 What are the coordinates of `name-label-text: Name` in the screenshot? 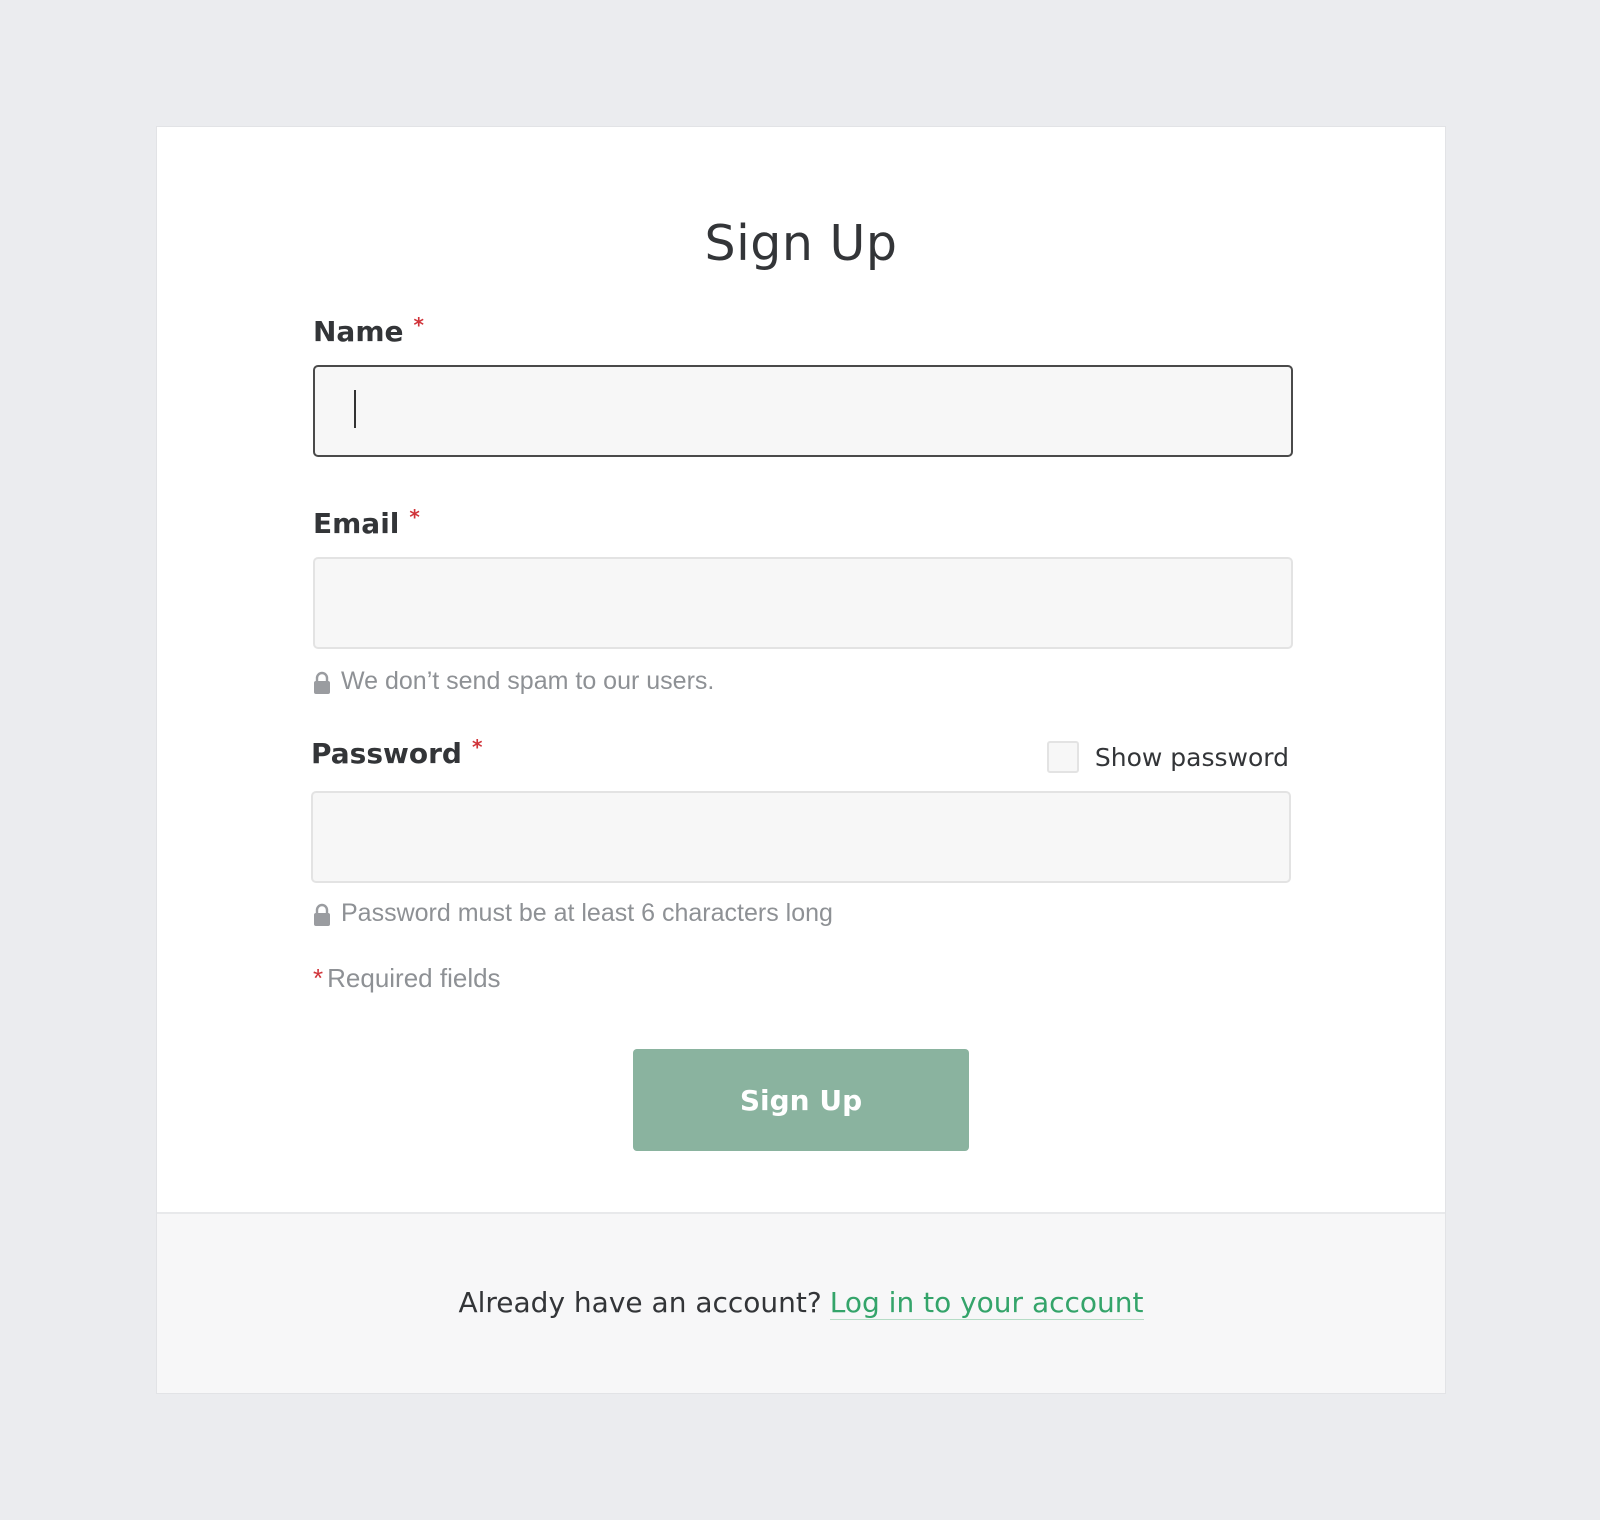 It's located at (358, 331).